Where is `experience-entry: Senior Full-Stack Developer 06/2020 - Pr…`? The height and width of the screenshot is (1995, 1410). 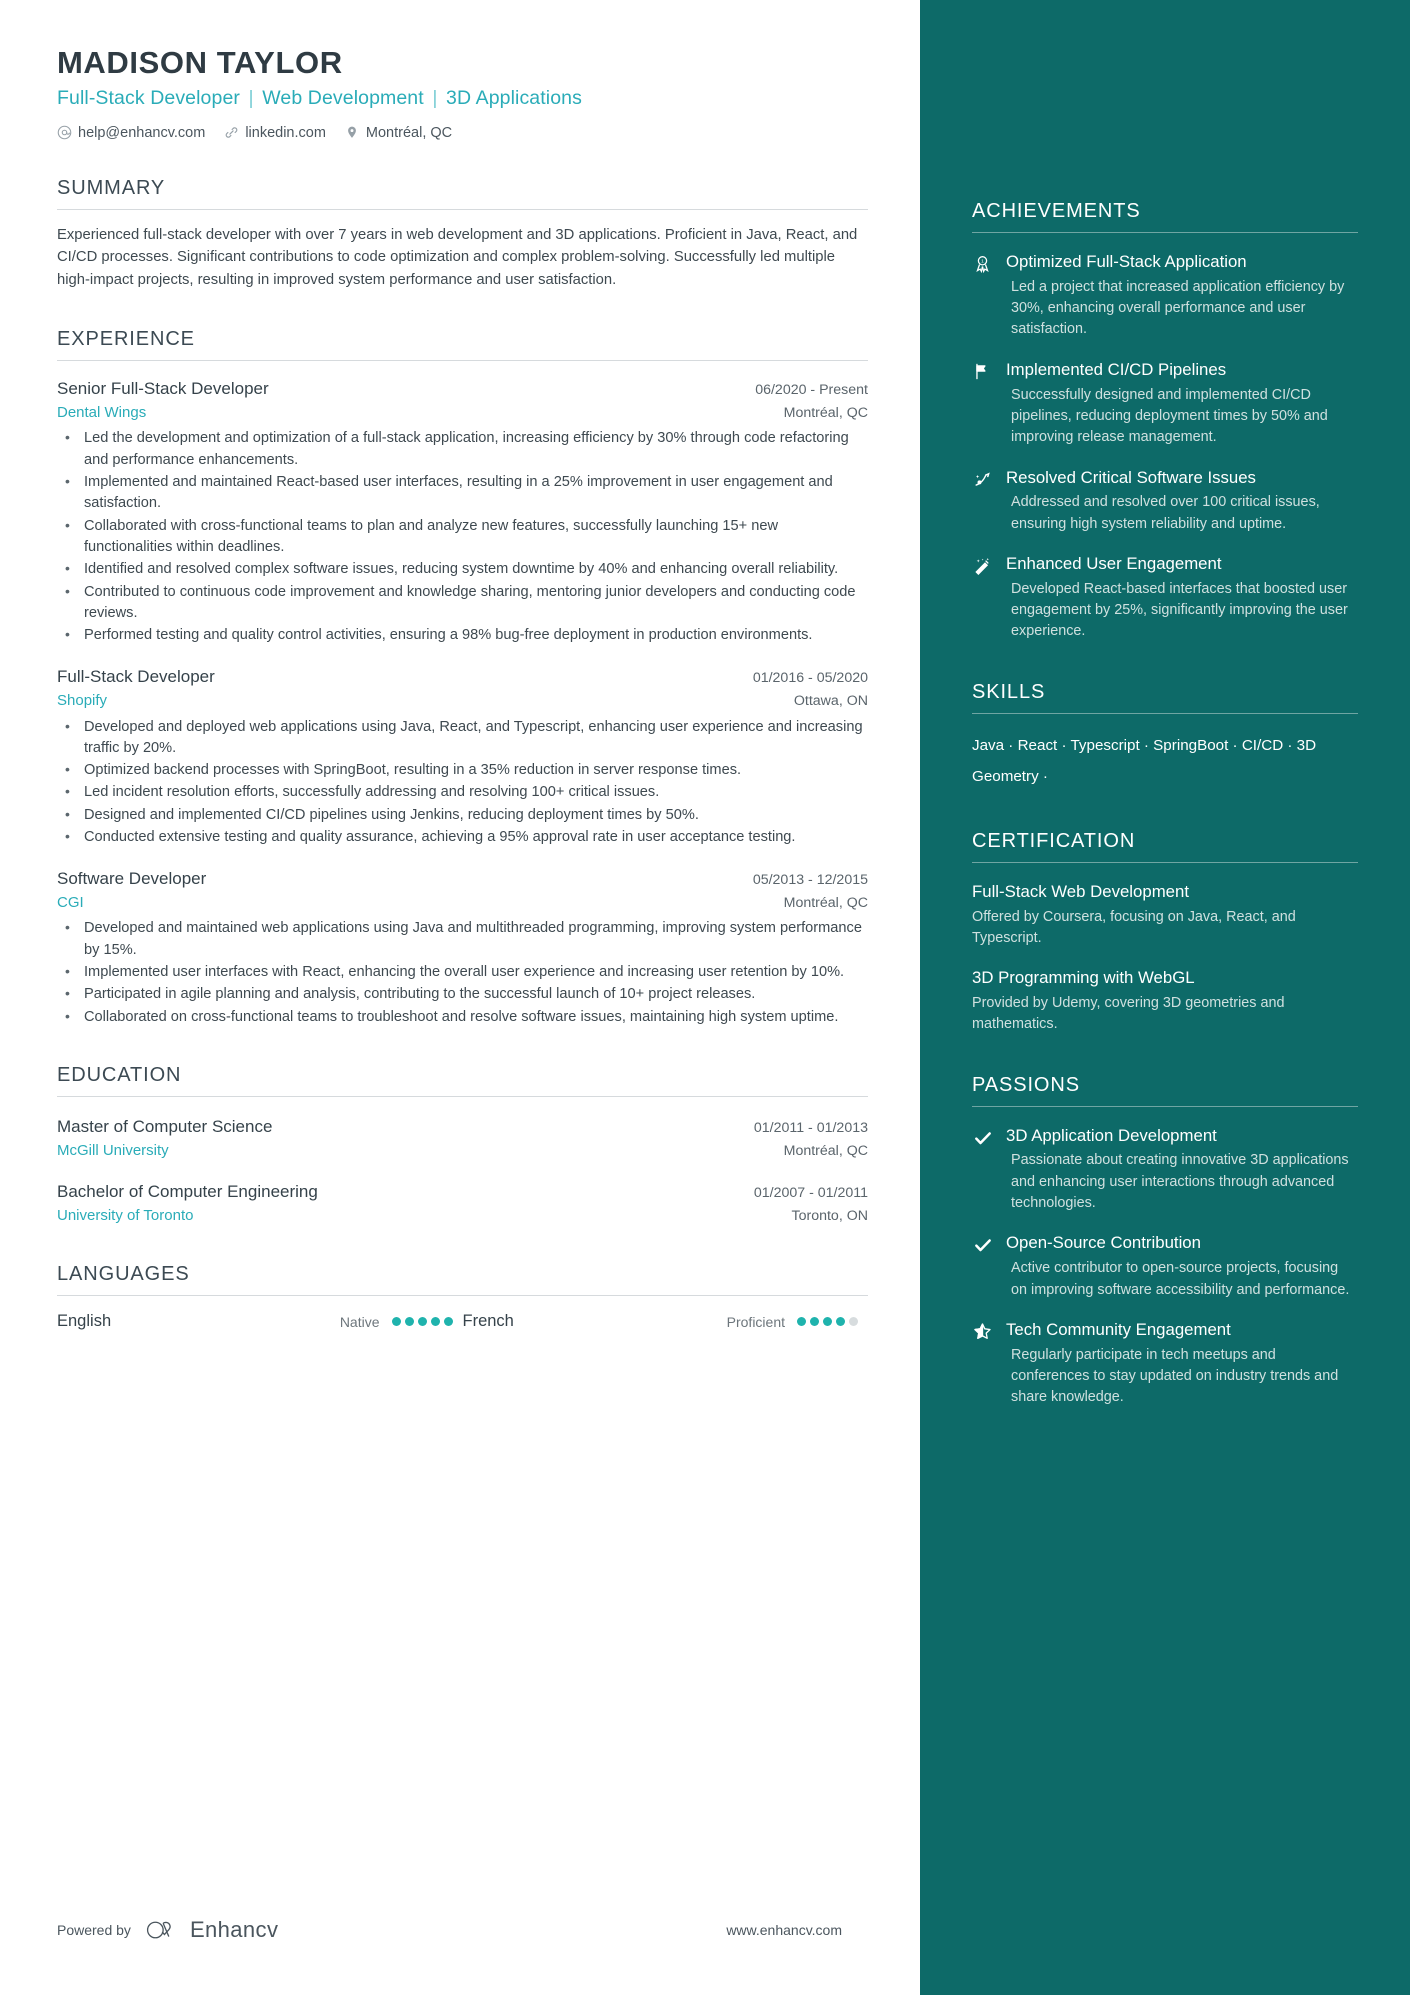 experience-entry: Senior Full-Stack Developer 06/2020 - Pr… is located at coordinates (462, 511).